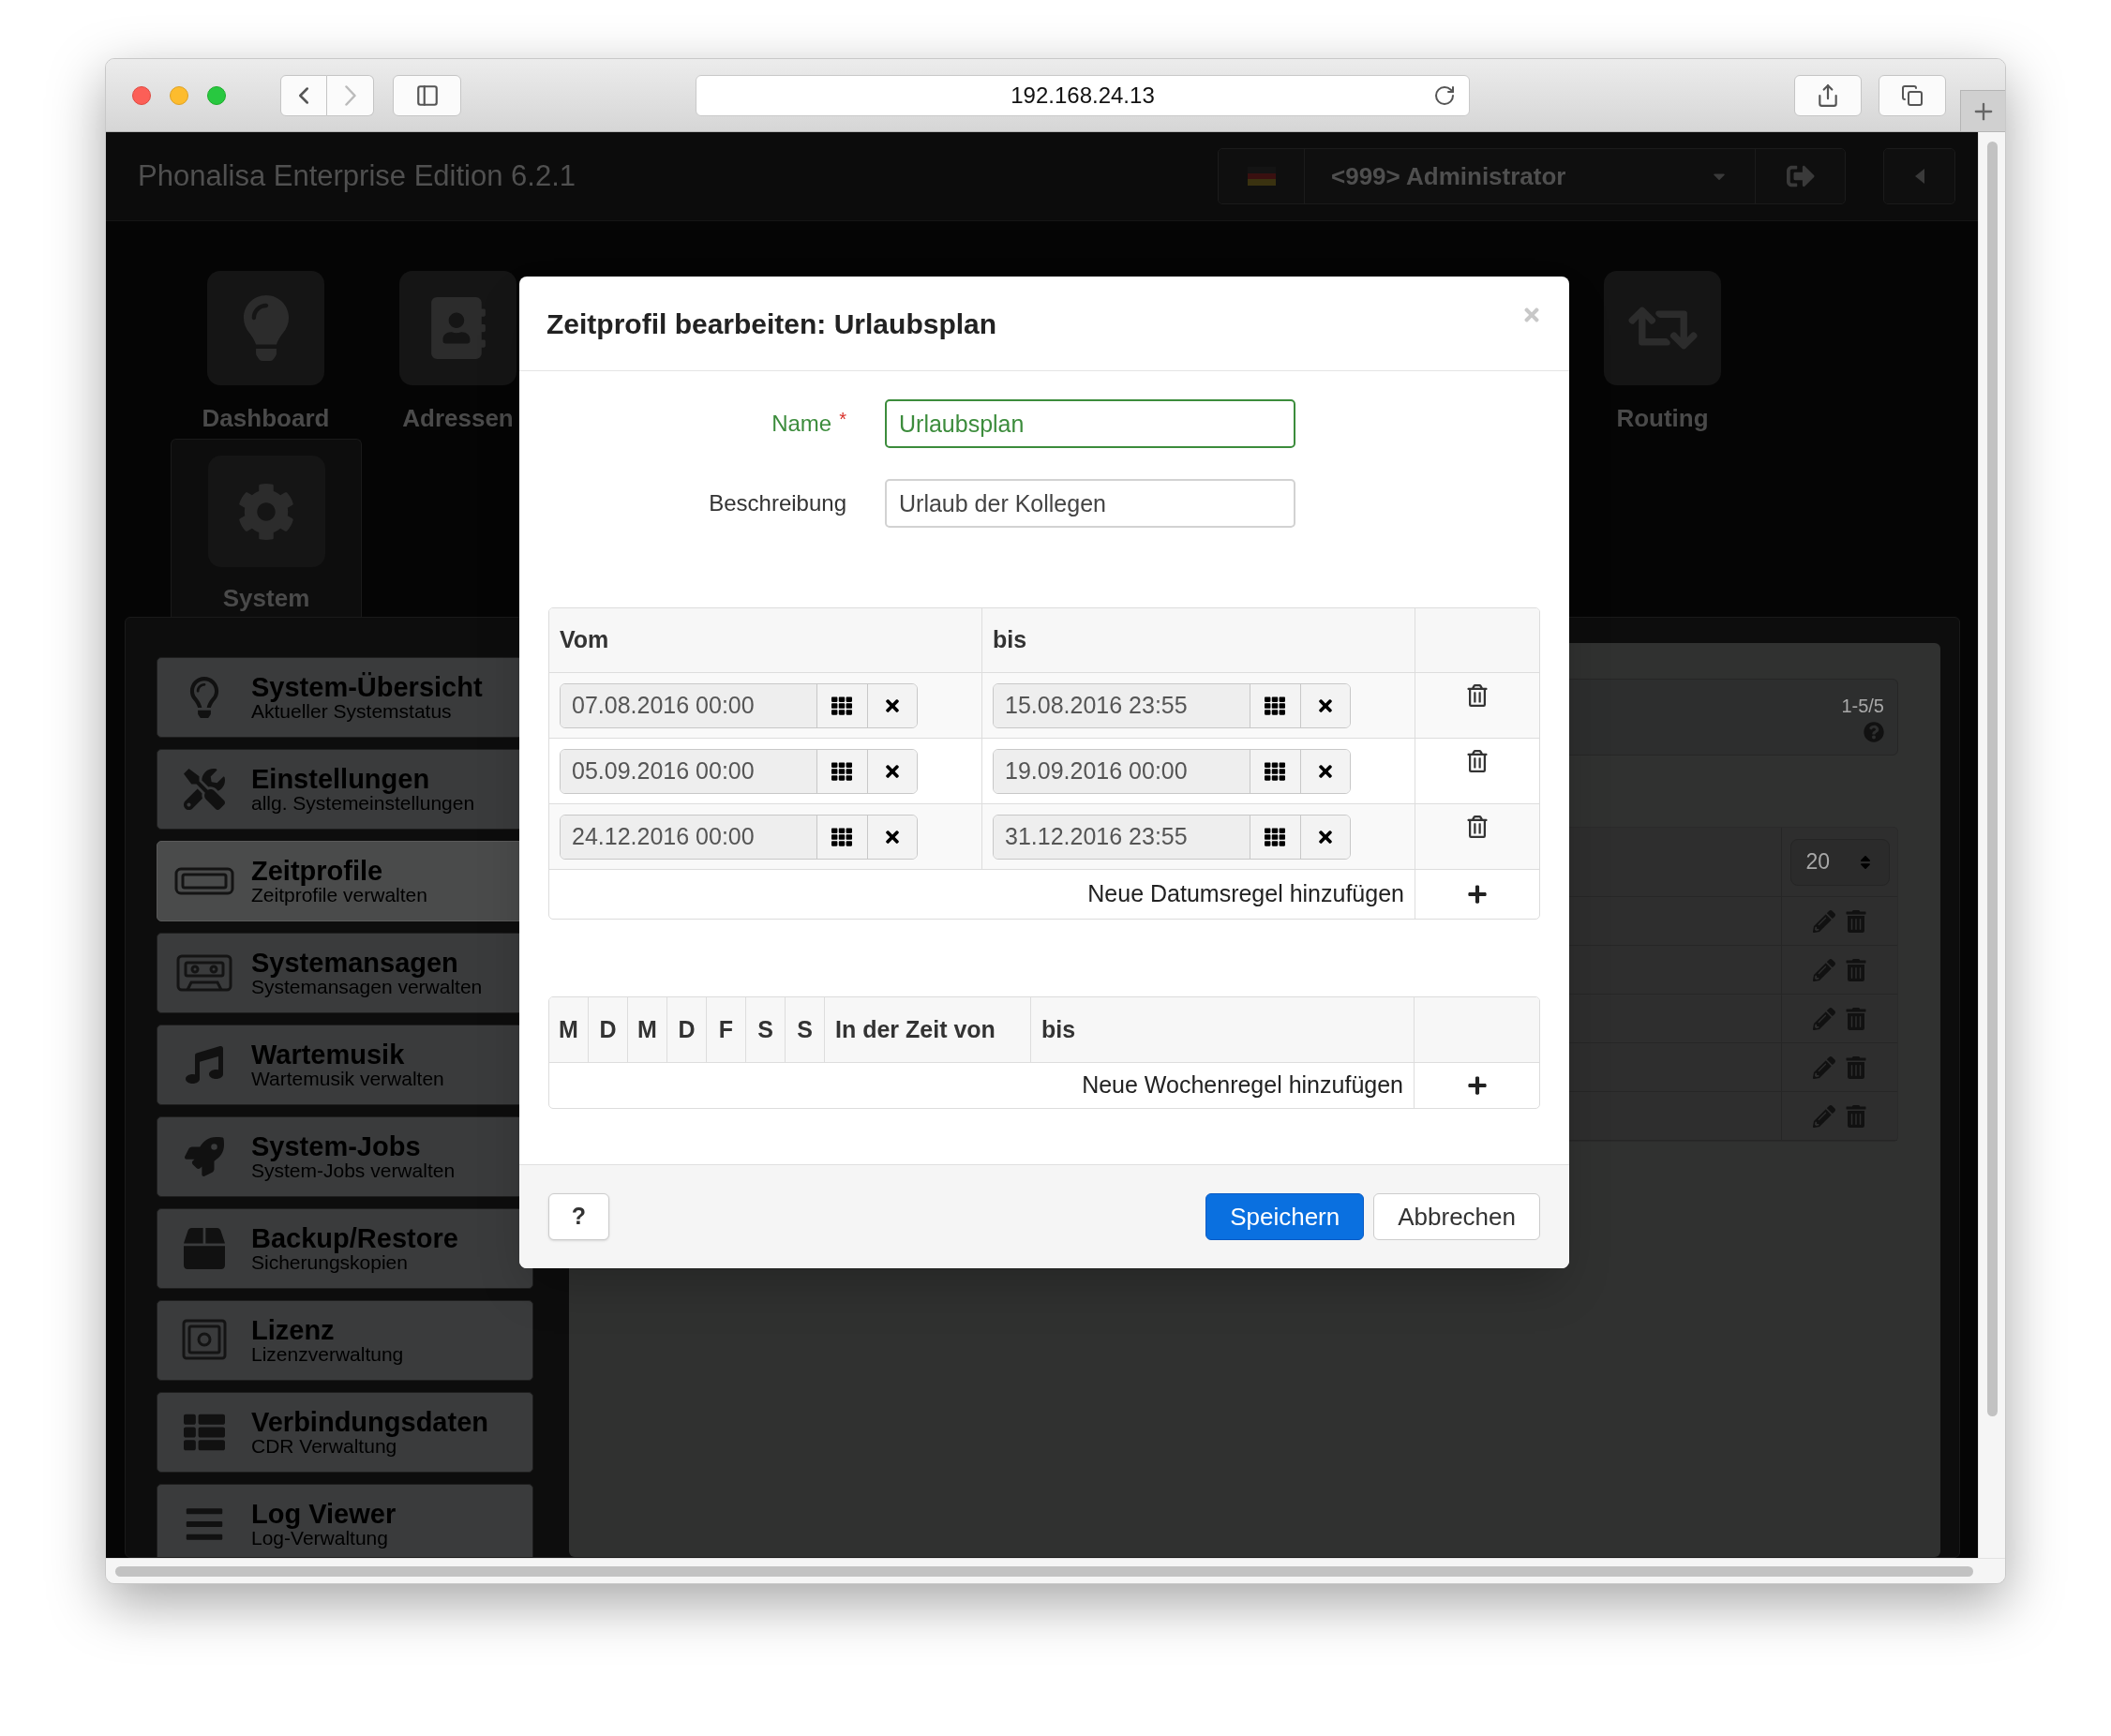 This screenshot has width=2111, height=1736. What do you see at coordinates (1456, 1217) in the screenshot?
I see `cancel-button: Abbrechen` at bounding box center [1456, 1217].